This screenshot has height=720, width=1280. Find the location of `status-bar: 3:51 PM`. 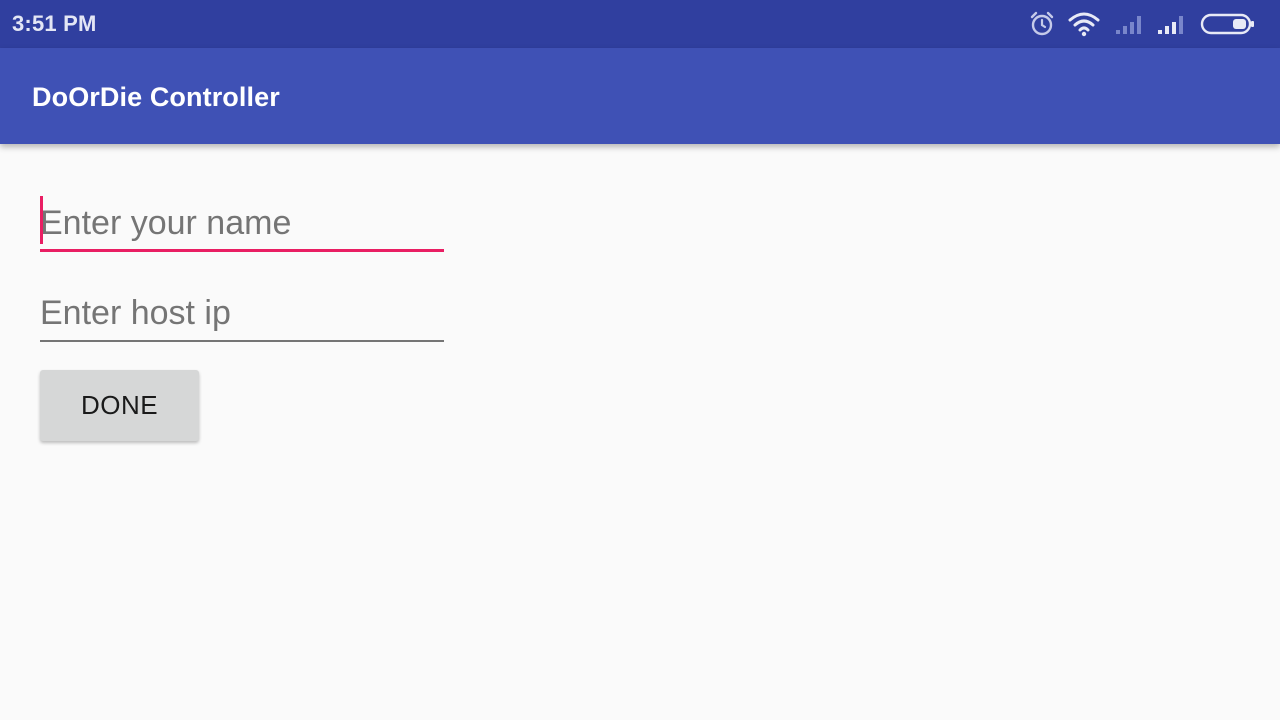

status-bar: 3:51 PM is located at coordinates (640, 24).